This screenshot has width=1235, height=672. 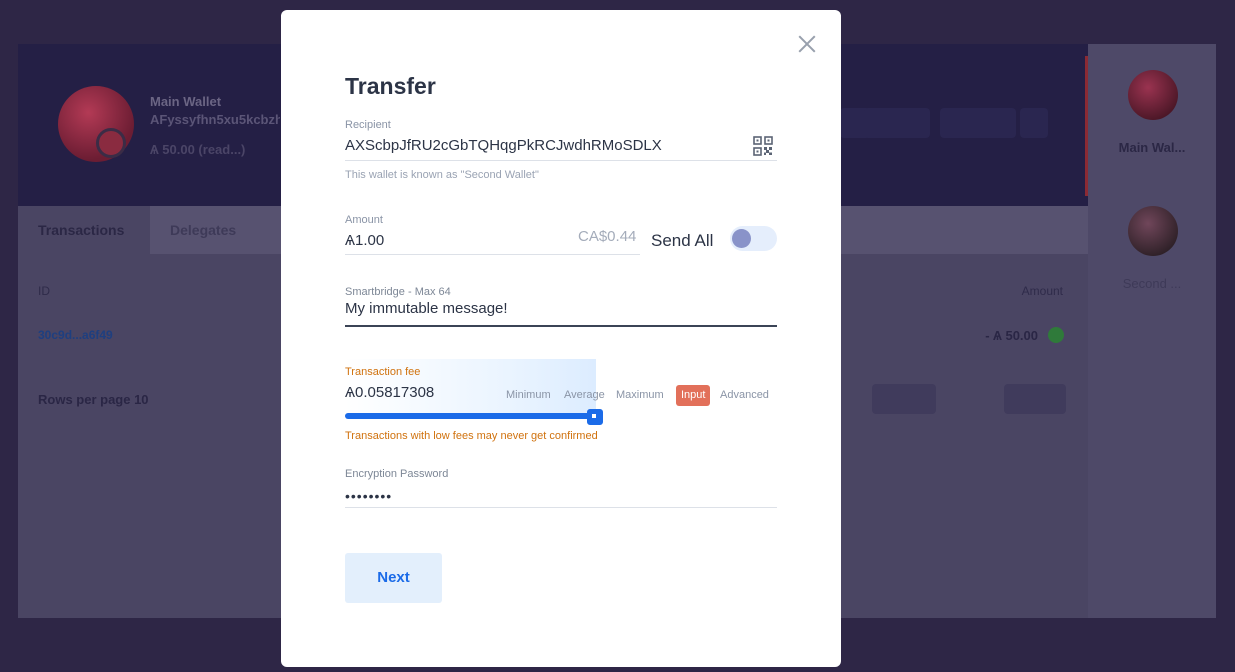 I want to click on fee-option-input: Input, so click(x=693, y=395).